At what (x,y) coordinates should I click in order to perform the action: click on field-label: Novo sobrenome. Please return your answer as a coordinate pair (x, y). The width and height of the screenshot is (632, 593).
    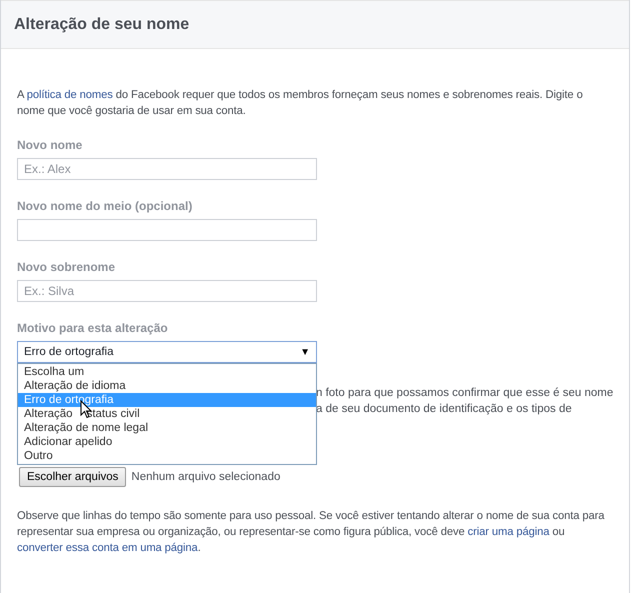
    Looking at the image, I should click on (66, 267).